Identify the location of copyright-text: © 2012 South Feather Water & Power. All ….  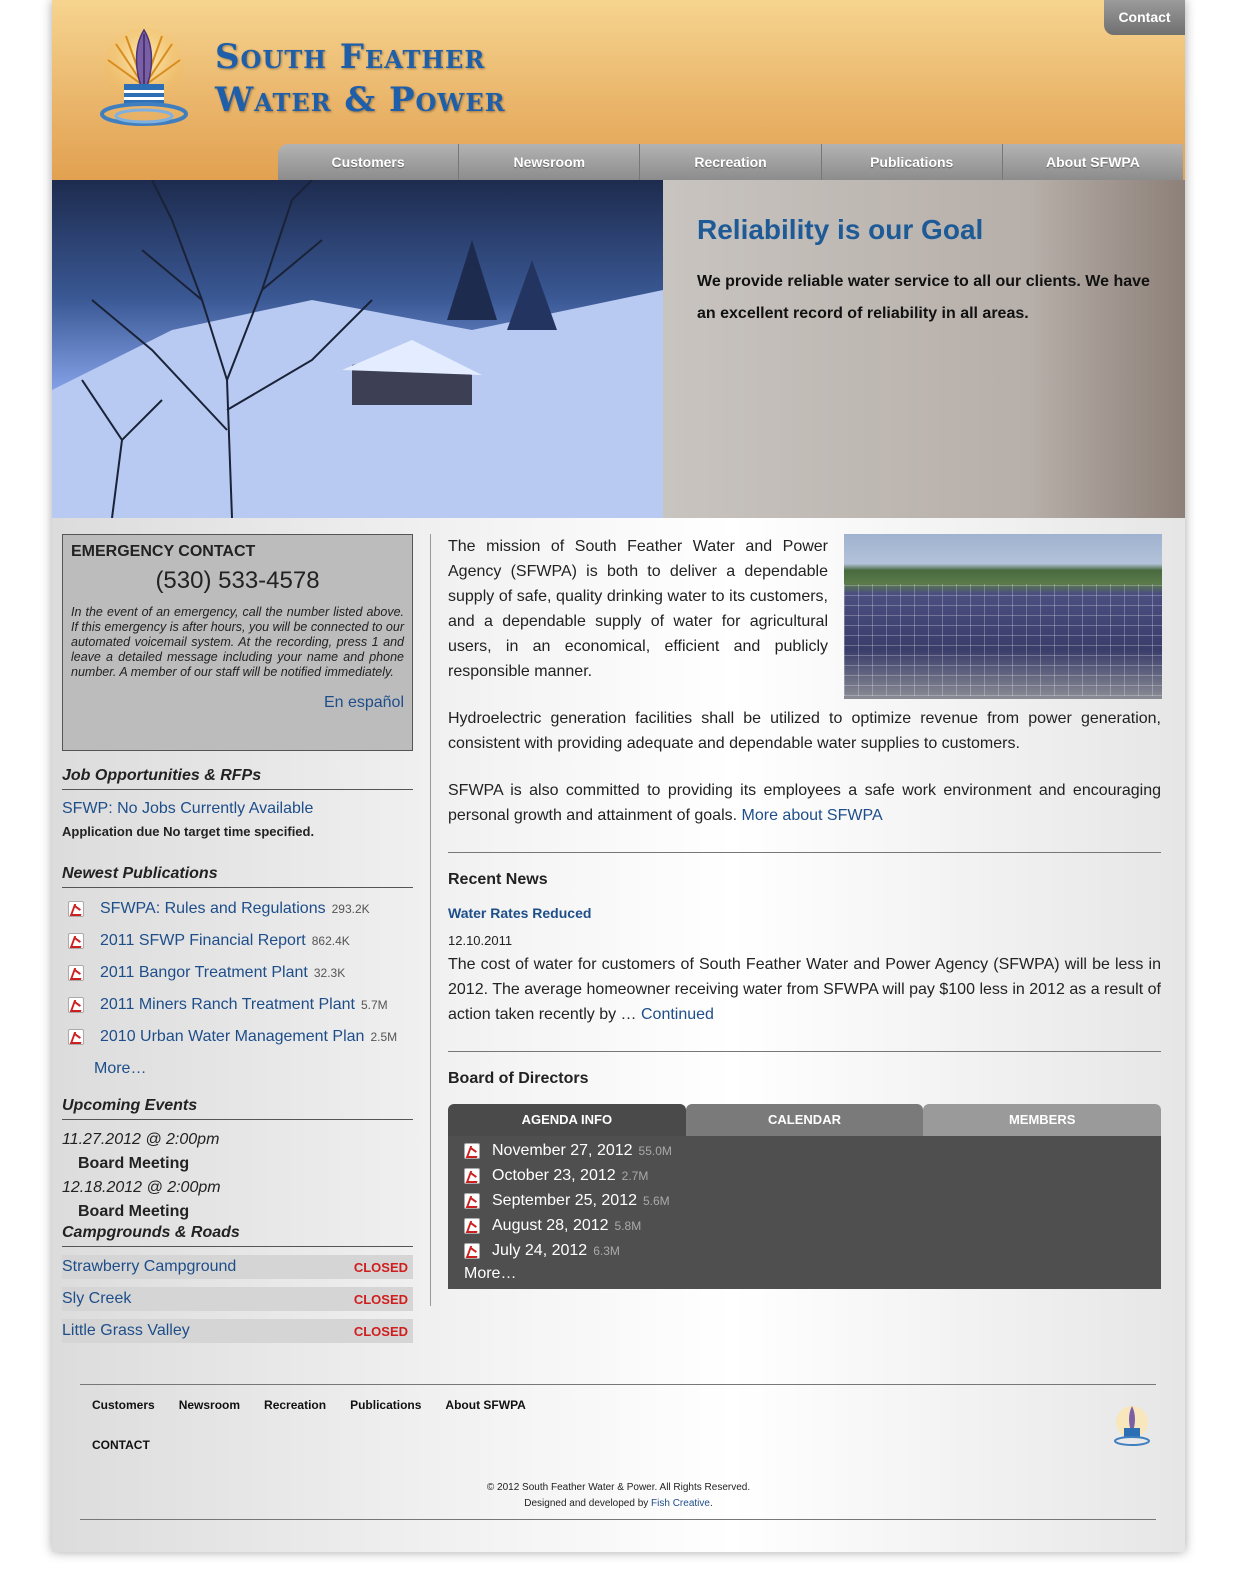
(618, 1487).